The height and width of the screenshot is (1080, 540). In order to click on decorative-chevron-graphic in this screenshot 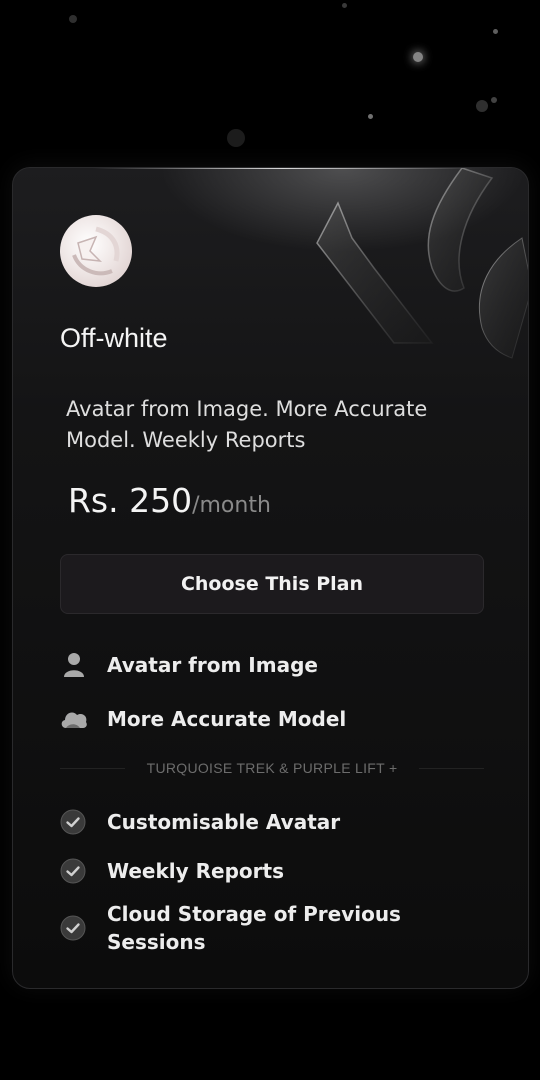, I will do `click(422, 263)`.